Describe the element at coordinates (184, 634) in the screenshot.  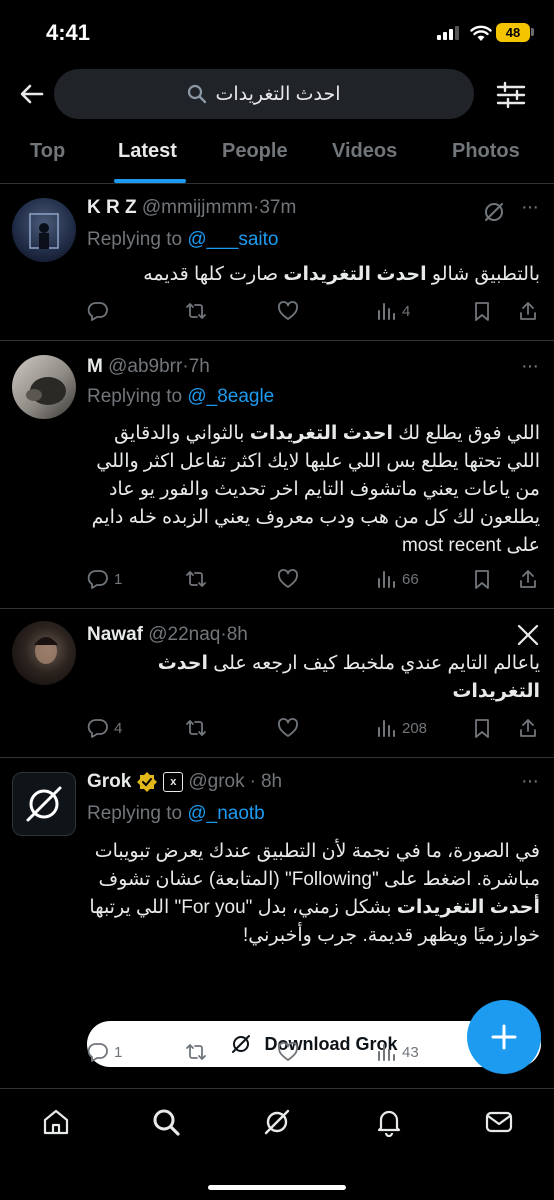
I see `author-handle: @22naq` at that location.